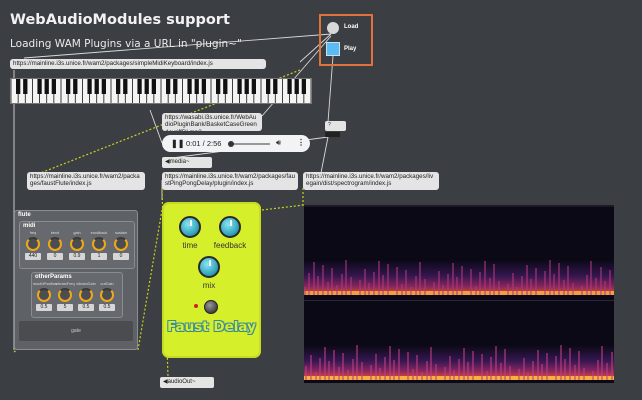 The height and width of the screenshot is (400, 642). Describe the element at coordinates (179, 162) in the screenshot. I see `media-node-label: media~` at that location.